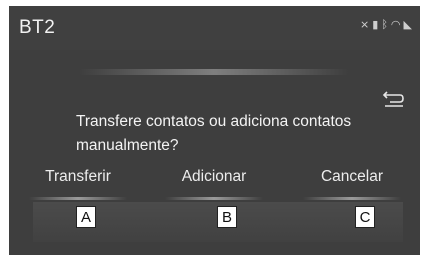 The width and height of the screenshot is (428, 260). I want to click on cancel-button: Cancelar, so click(352, 185).